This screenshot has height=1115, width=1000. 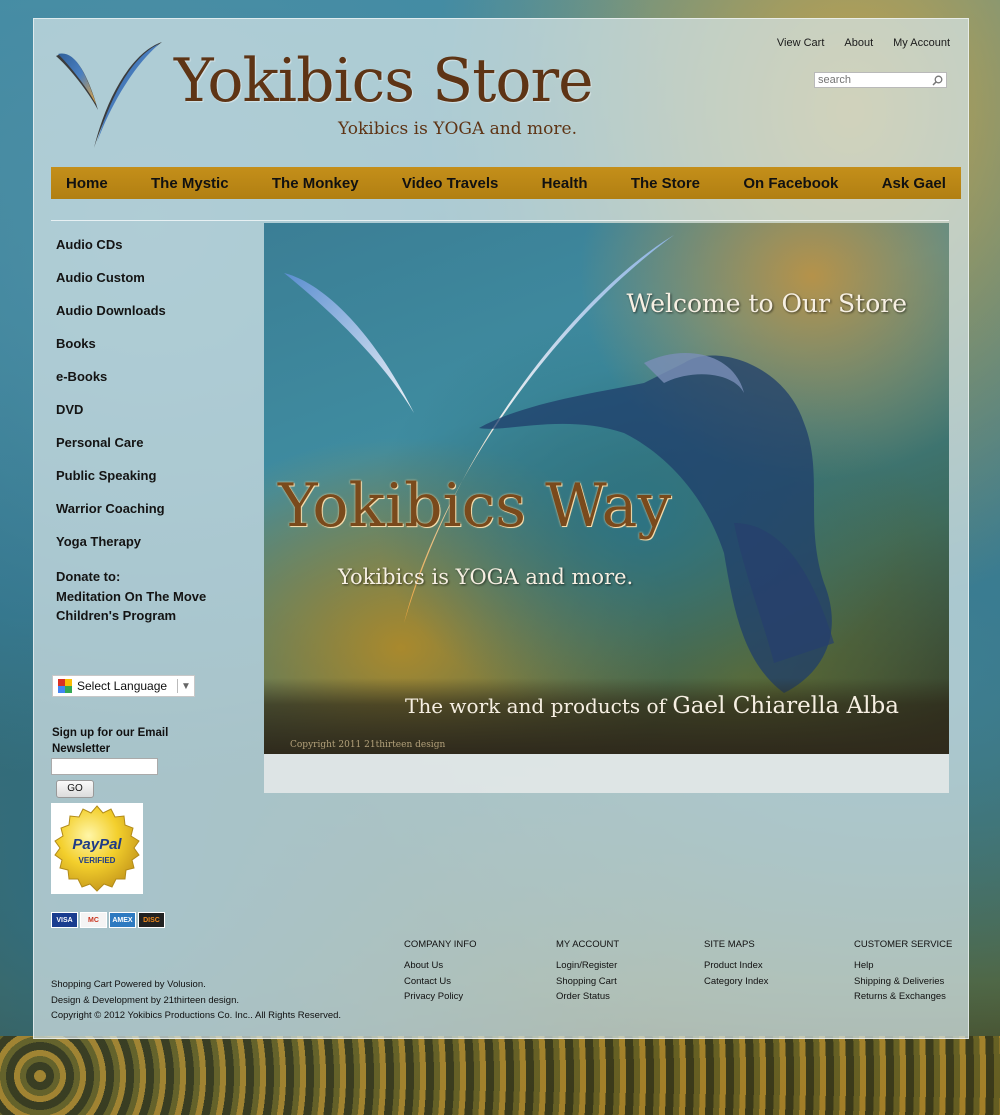 What do you see at coordinates (587, 966) in the screenshot?
I see `footer-link-login-register: Login/Register` at bounding box center [587, 966].